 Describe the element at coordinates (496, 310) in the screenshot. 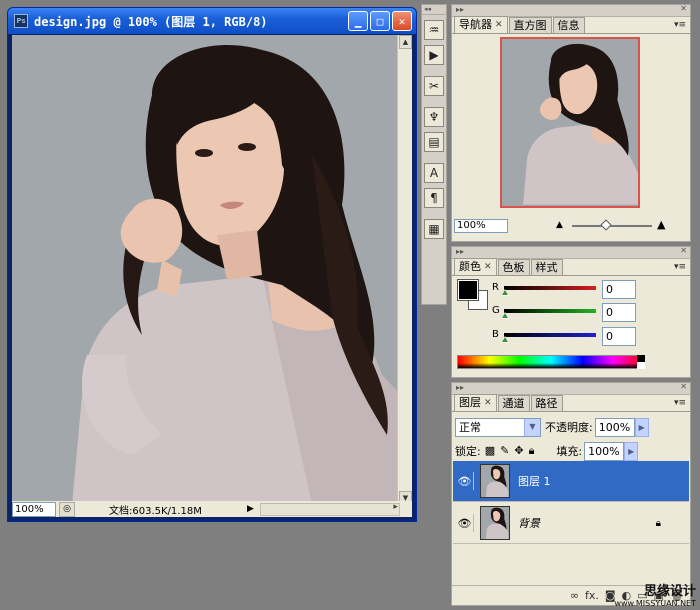

I see `channel-label: G` at that location.